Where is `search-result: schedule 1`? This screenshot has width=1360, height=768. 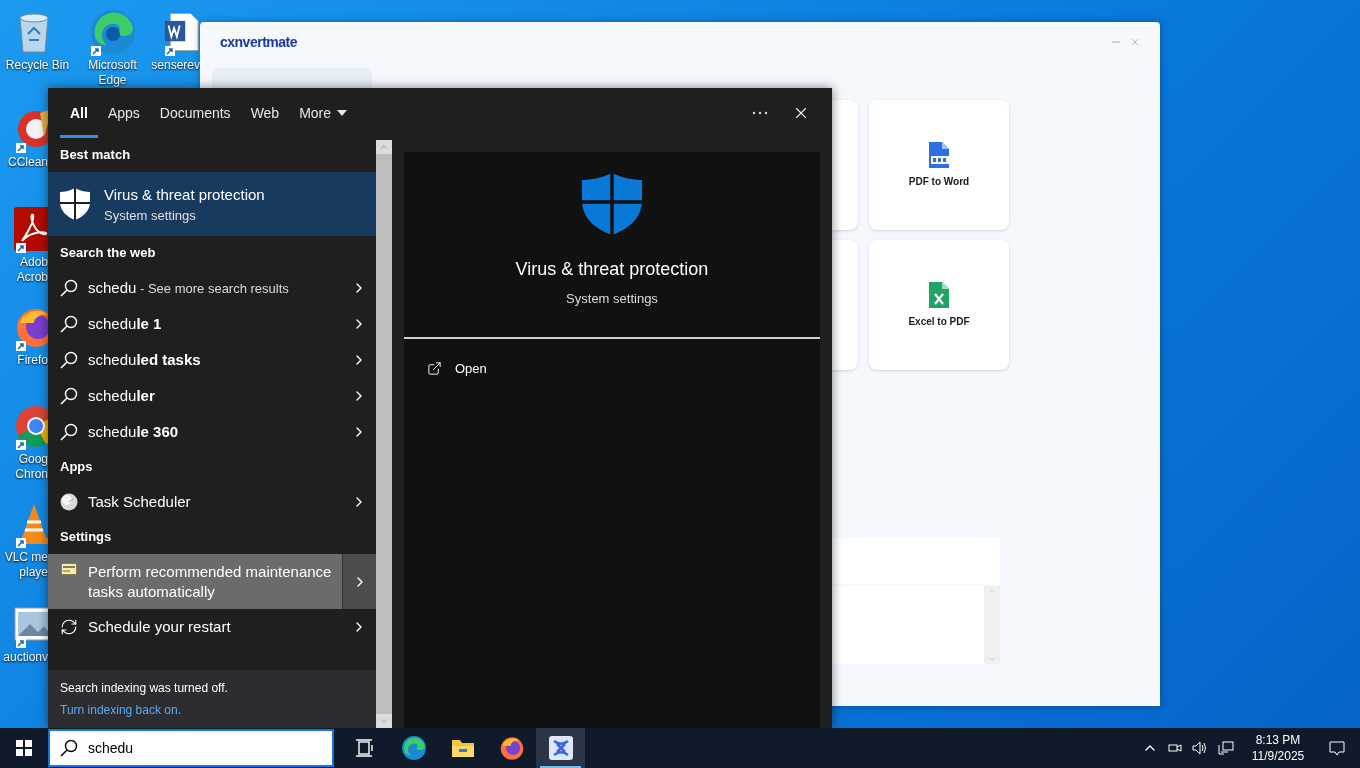 search-result: schedule 1 is located at coordinates (195, 324).